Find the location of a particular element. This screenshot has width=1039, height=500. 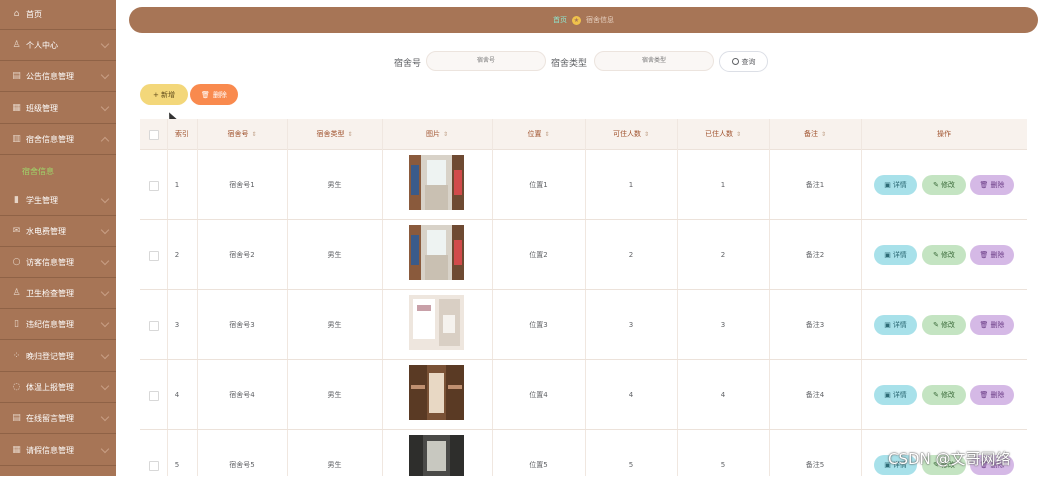

col-header-text: 已住人数 is located at coordinates (718, 134).